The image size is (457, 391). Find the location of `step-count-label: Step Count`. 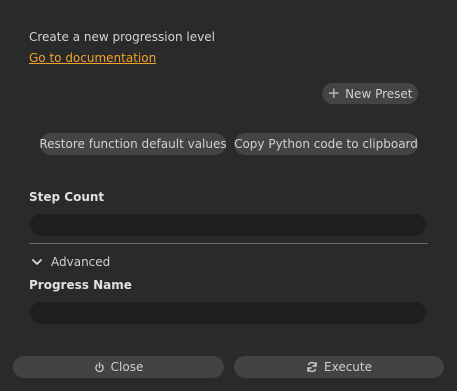

step-count-label: Step Count is located at coordinates (67, 197).